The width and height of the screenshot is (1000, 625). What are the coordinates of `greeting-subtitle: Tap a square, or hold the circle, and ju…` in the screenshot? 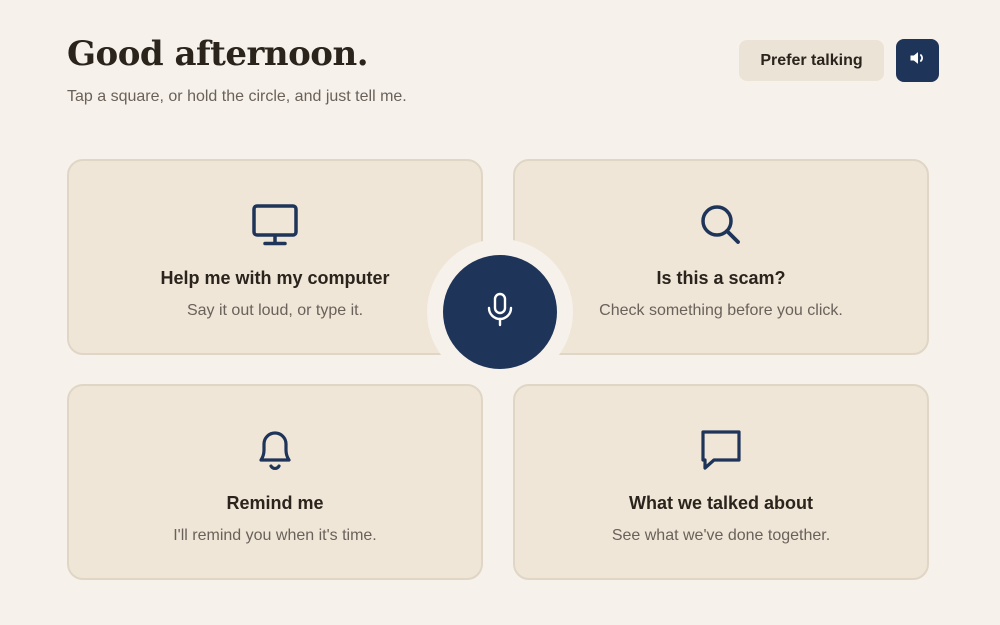 It's located at (237, 96).